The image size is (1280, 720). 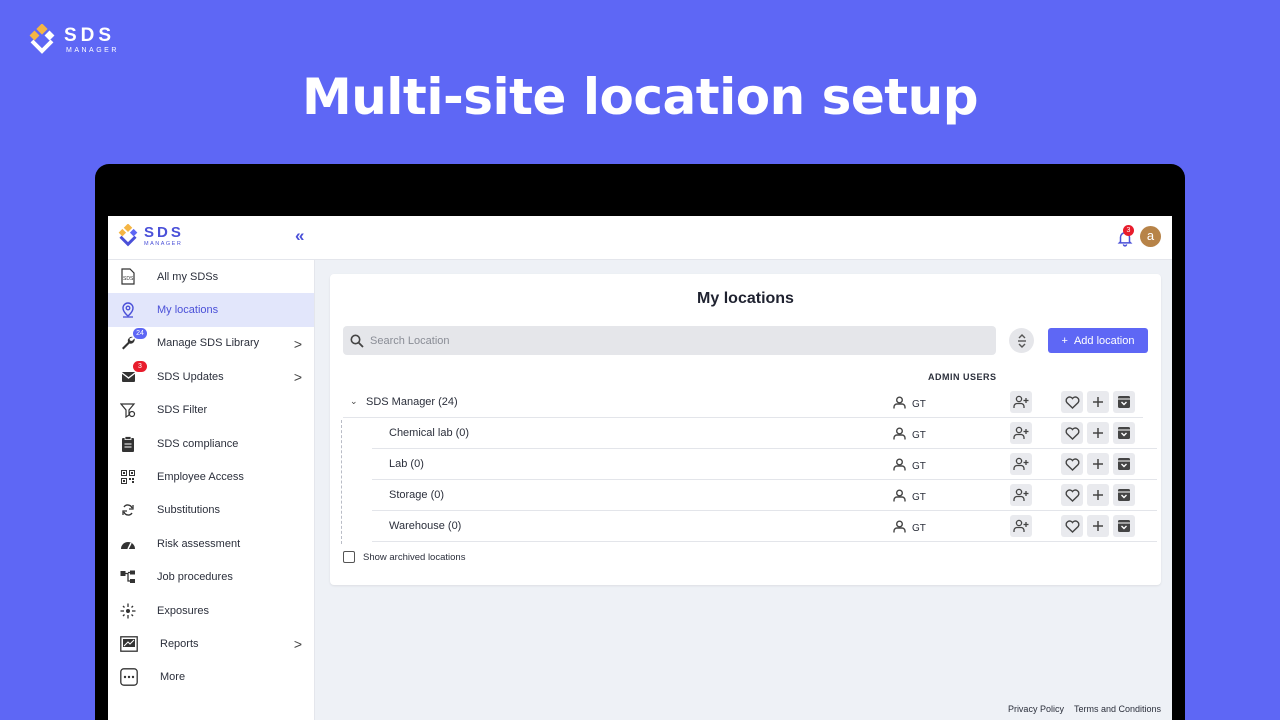 I want to click on sidebar-item-job-procedures: Job procedures, so click(x=211, y=577).